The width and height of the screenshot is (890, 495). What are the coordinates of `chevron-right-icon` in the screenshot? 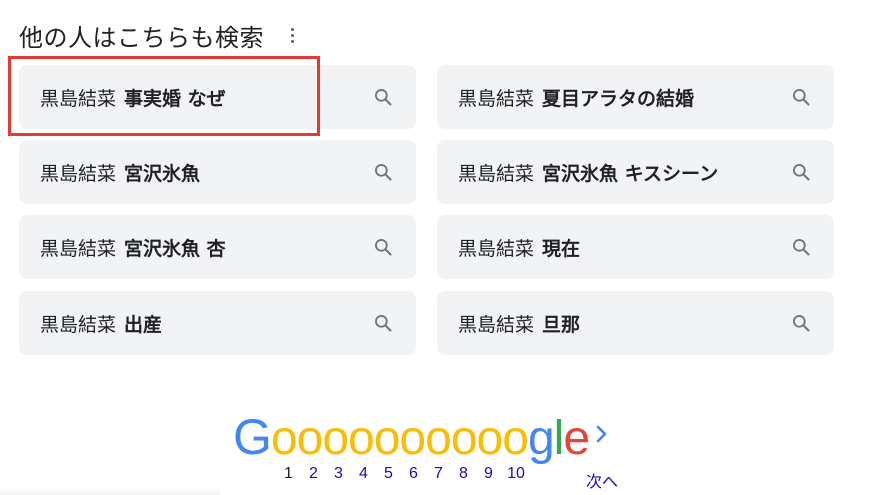 It's located at (602, 434).